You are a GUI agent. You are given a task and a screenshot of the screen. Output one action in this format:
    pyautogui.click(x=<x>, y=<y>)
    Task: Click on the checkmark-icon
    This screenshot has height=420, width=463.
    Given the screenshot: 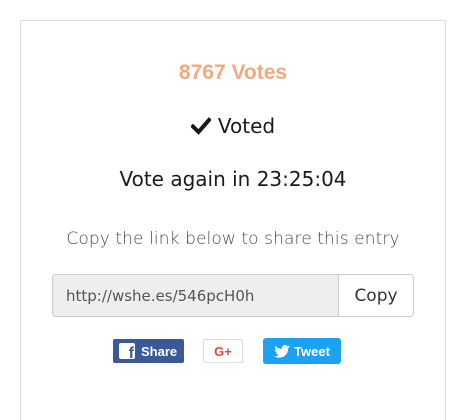 What is the action you would take?
    pyautogui.click(x=200, y=126)
    